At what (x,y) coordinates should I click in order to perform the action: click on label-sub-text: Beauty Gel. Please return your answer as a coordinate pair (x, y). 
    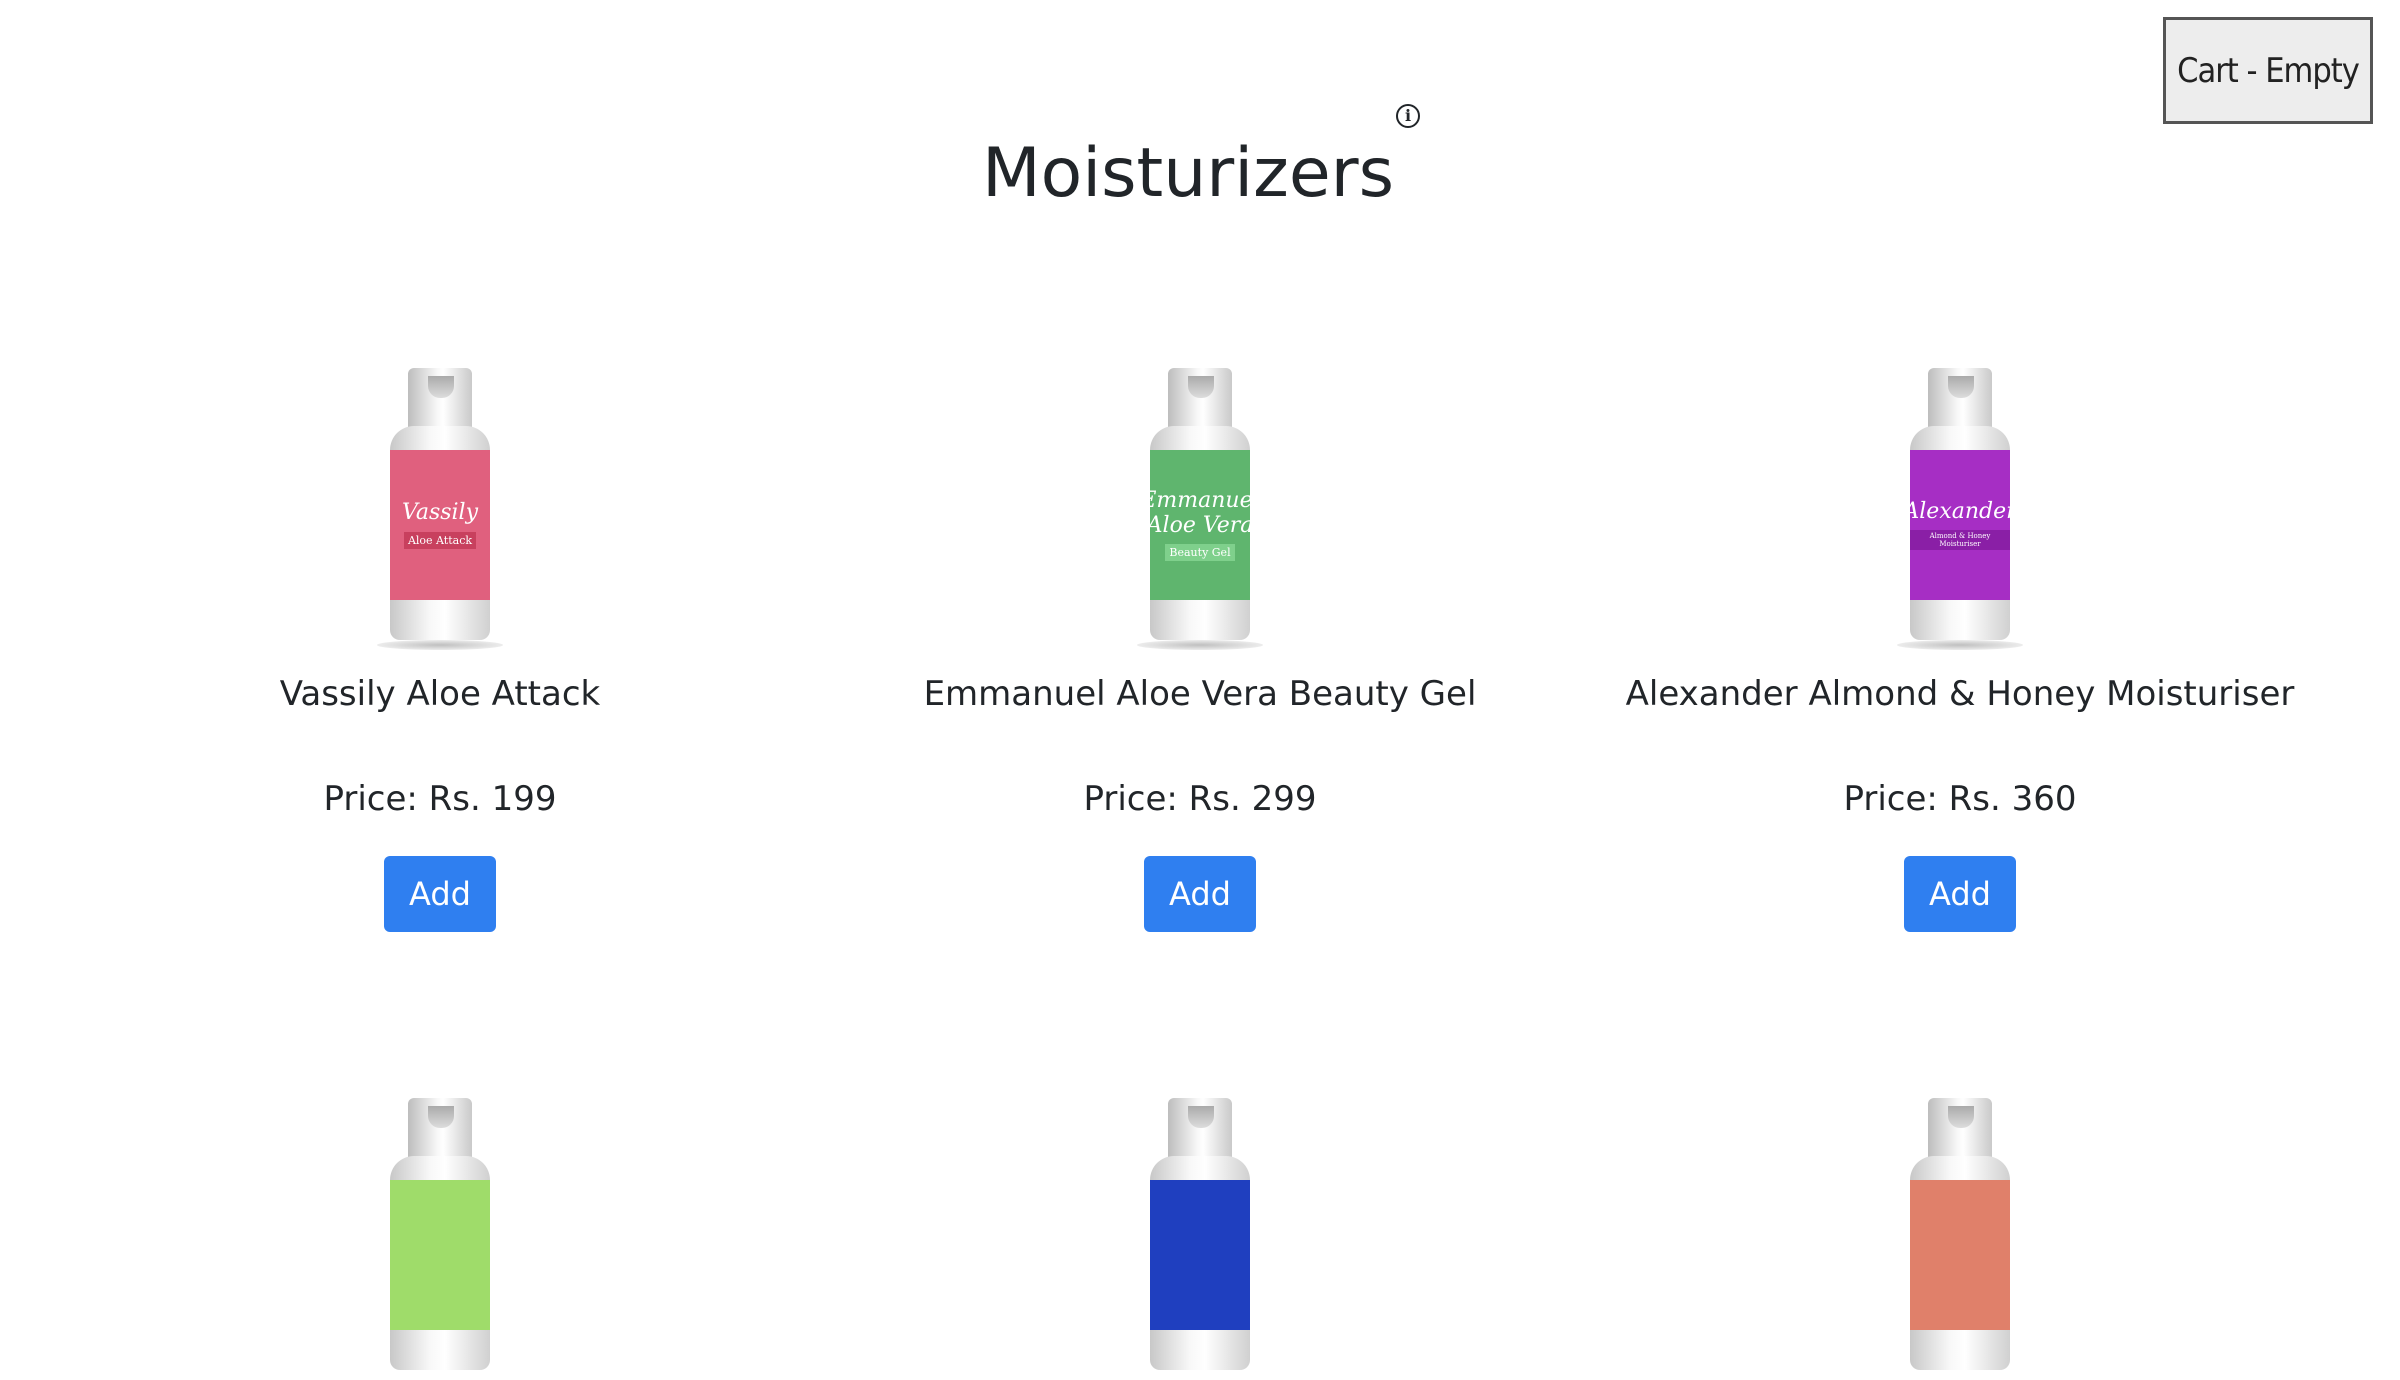
    Looking at the image, I should click on (1200, 552).